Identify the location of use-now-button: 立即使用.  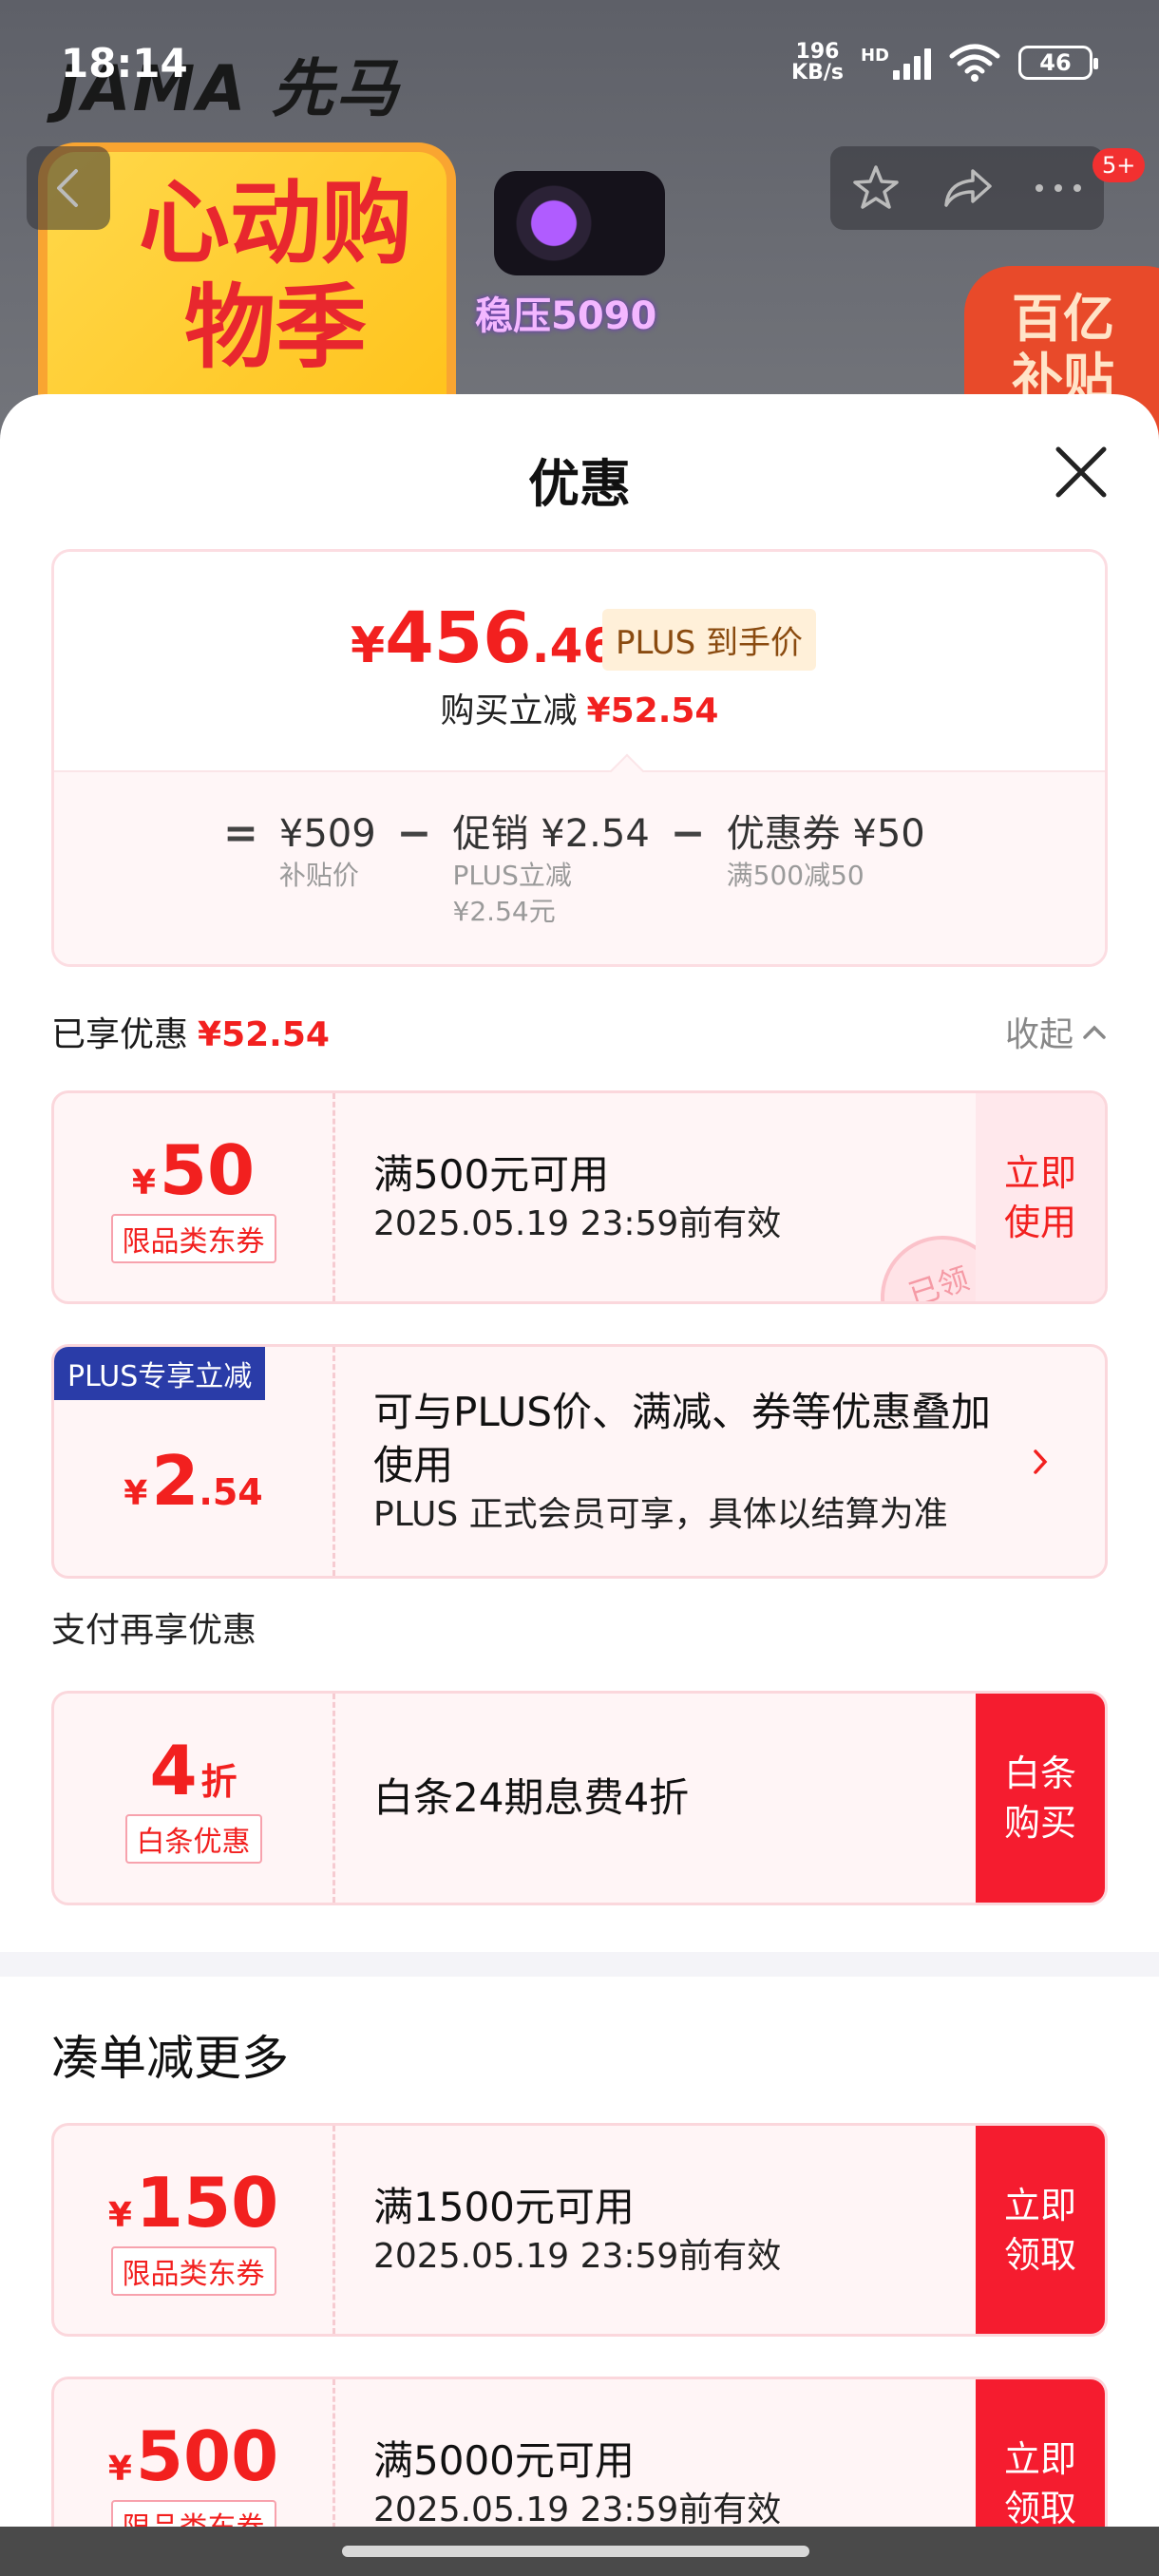
(1040, 1197).